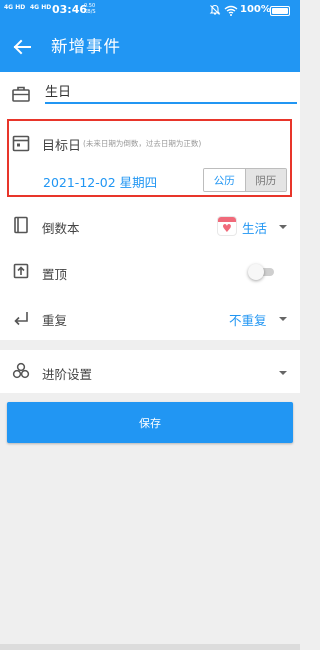 The width and height of the screenshot is (320, 650). I want to click on notebook-value: 生活, so click(254, 227).